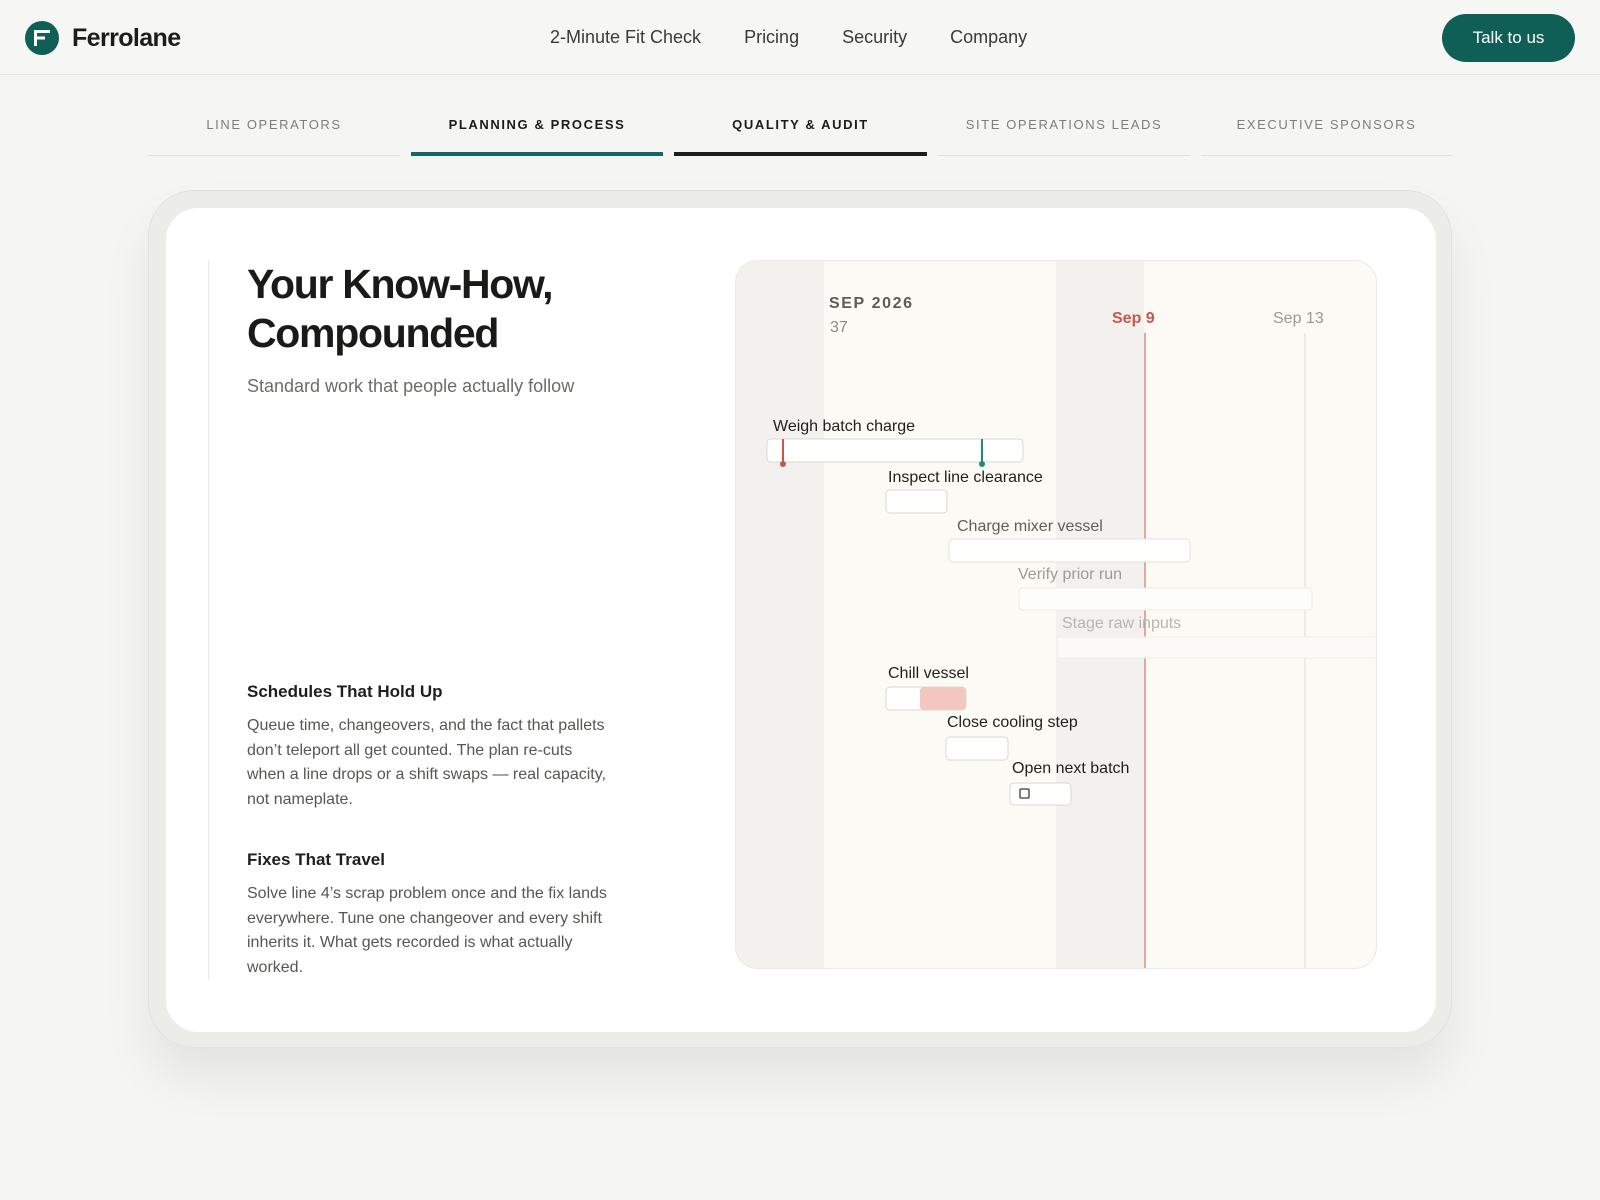 This screenshot has height=1200, width=1600. What do you see at coordinates (1133, 318) in the screenshot?
I see `gantt-today-label: Sep 9` at bounding box center [1133, 318].